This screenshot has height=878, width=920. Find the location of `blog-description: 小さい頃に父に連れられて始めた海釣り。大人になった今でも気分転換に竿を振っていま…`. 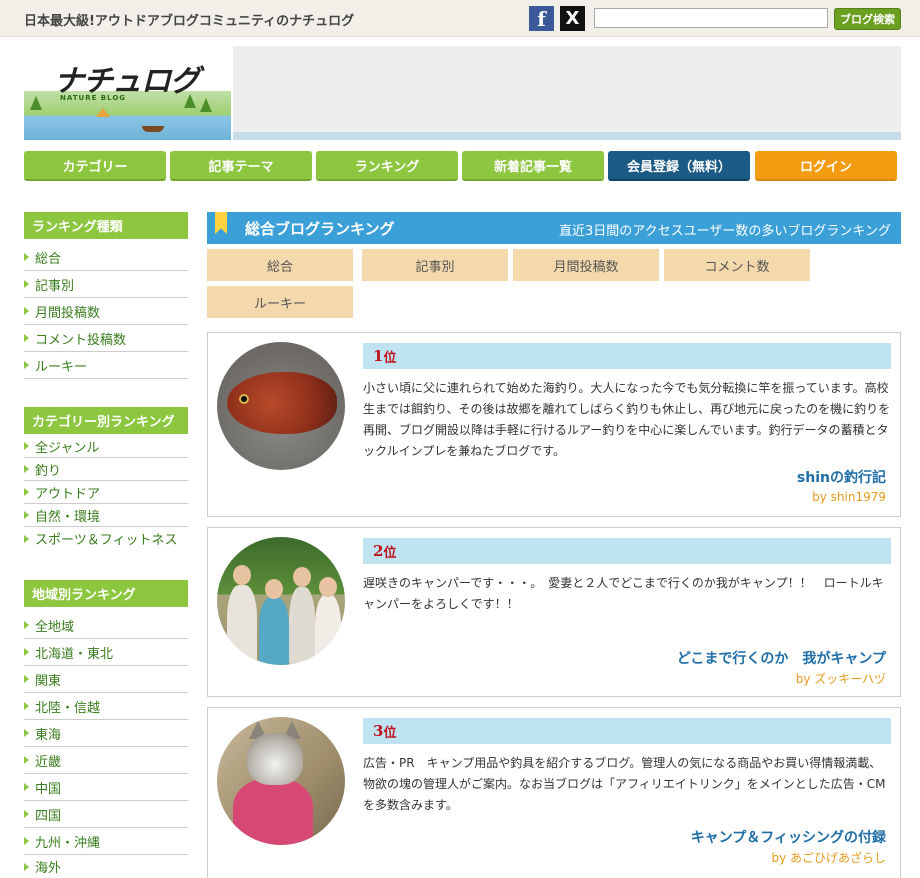

blog-description: 小さい頃に父に連れられて始めた海釣り。大人になった今でも気分転換に竿を振っていま… is located at coordinates (627, 419).